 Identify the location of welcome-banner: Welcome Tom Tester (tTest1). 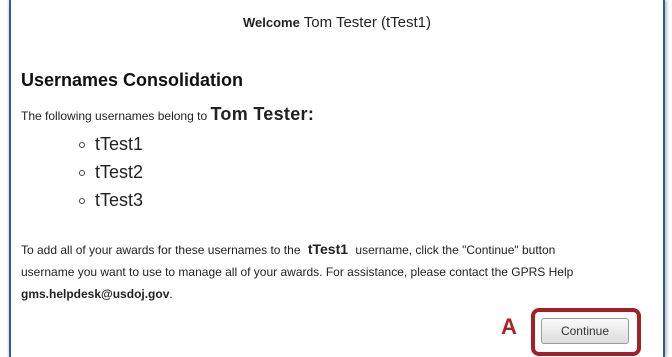
(337, 22).